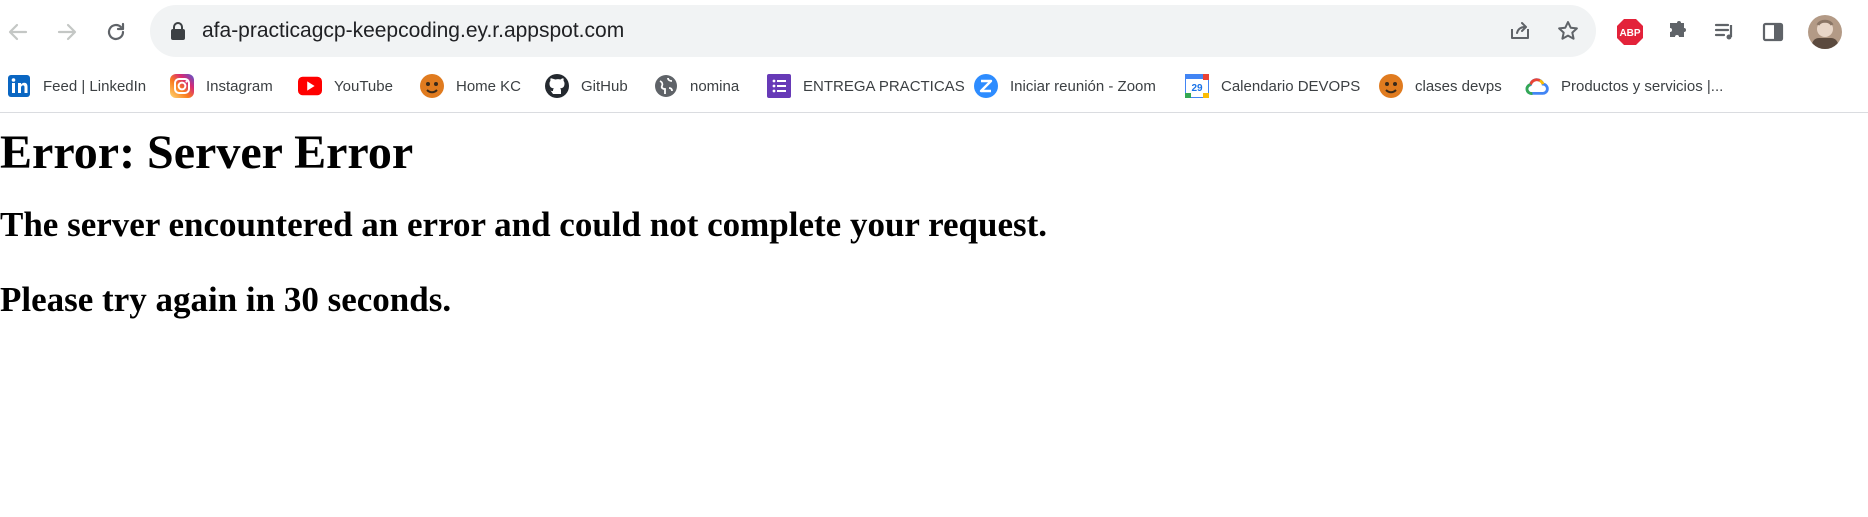 Image resolution: width=1868 pixels, height=517 pixels. I want to click on bookmark-clases-devps: clases devps, so click(1440, 86).